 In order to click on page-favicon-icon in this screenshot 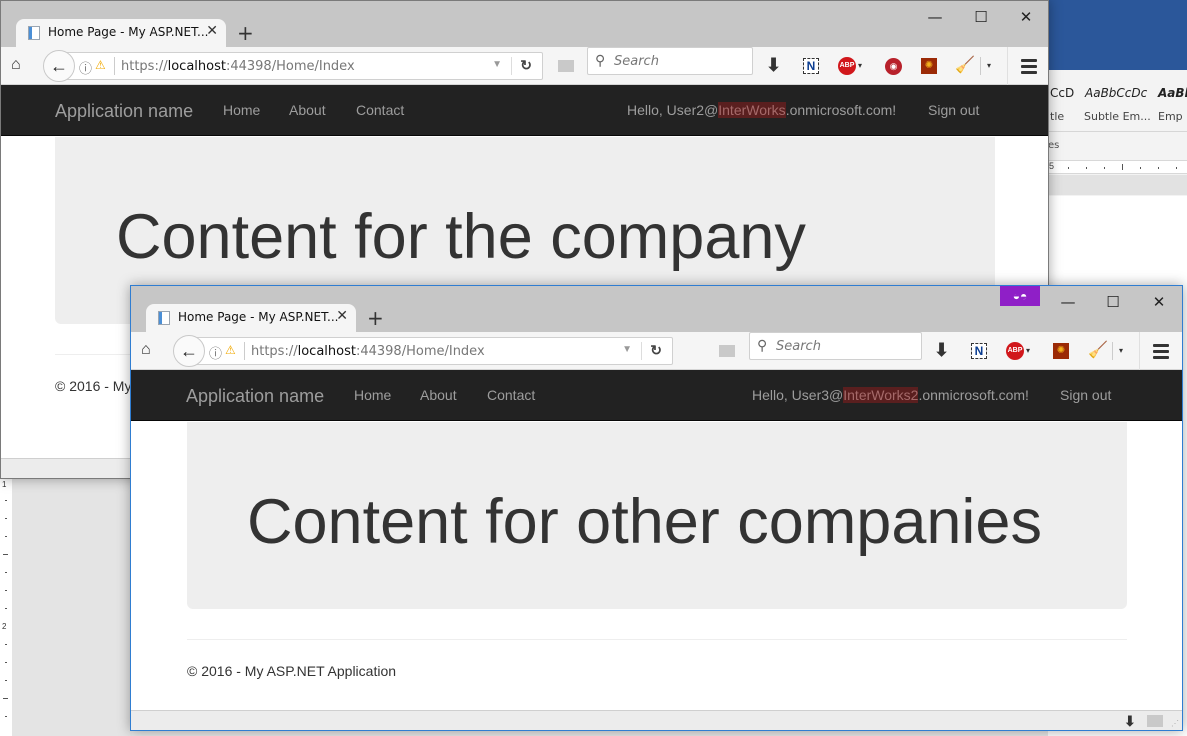, I will do `click(164, 318)`.